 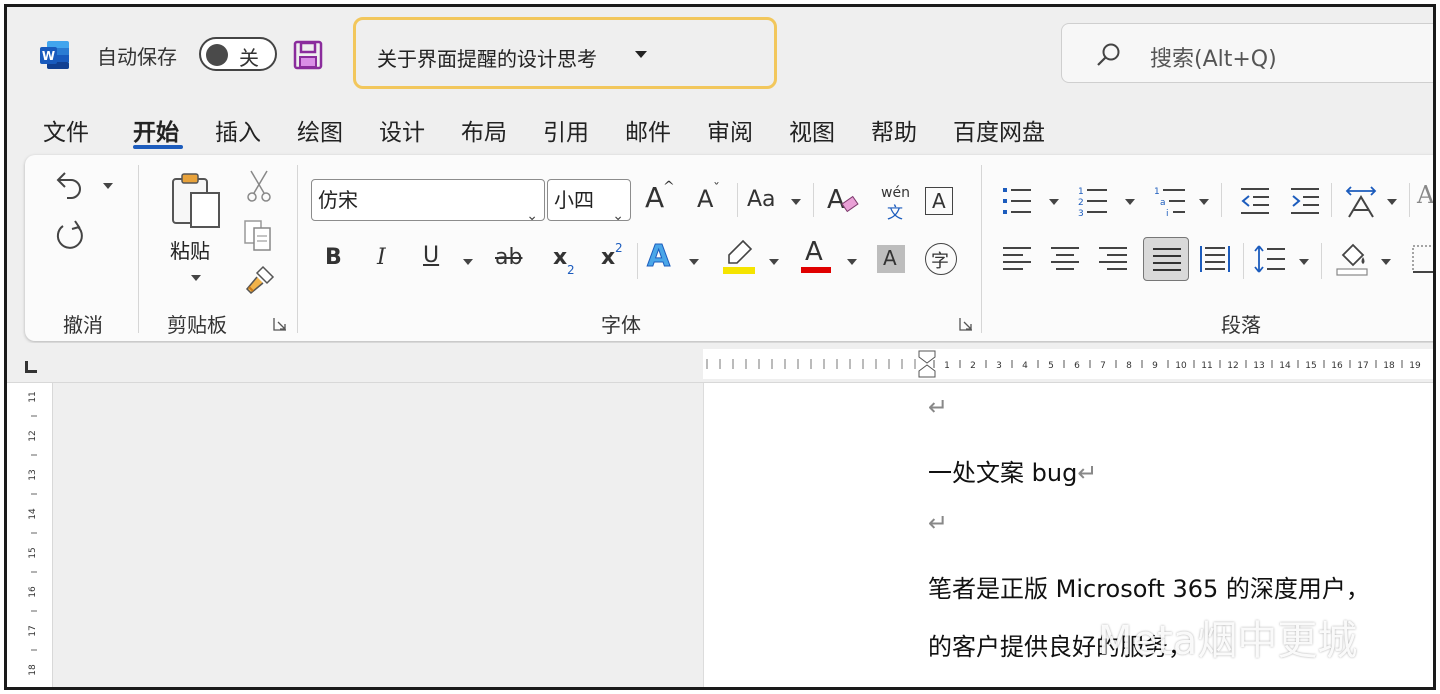 What do you see at coordinates (1425, 195) in the screenshot?
I see `sort-icon: A` at bounding box center [1425, 195].